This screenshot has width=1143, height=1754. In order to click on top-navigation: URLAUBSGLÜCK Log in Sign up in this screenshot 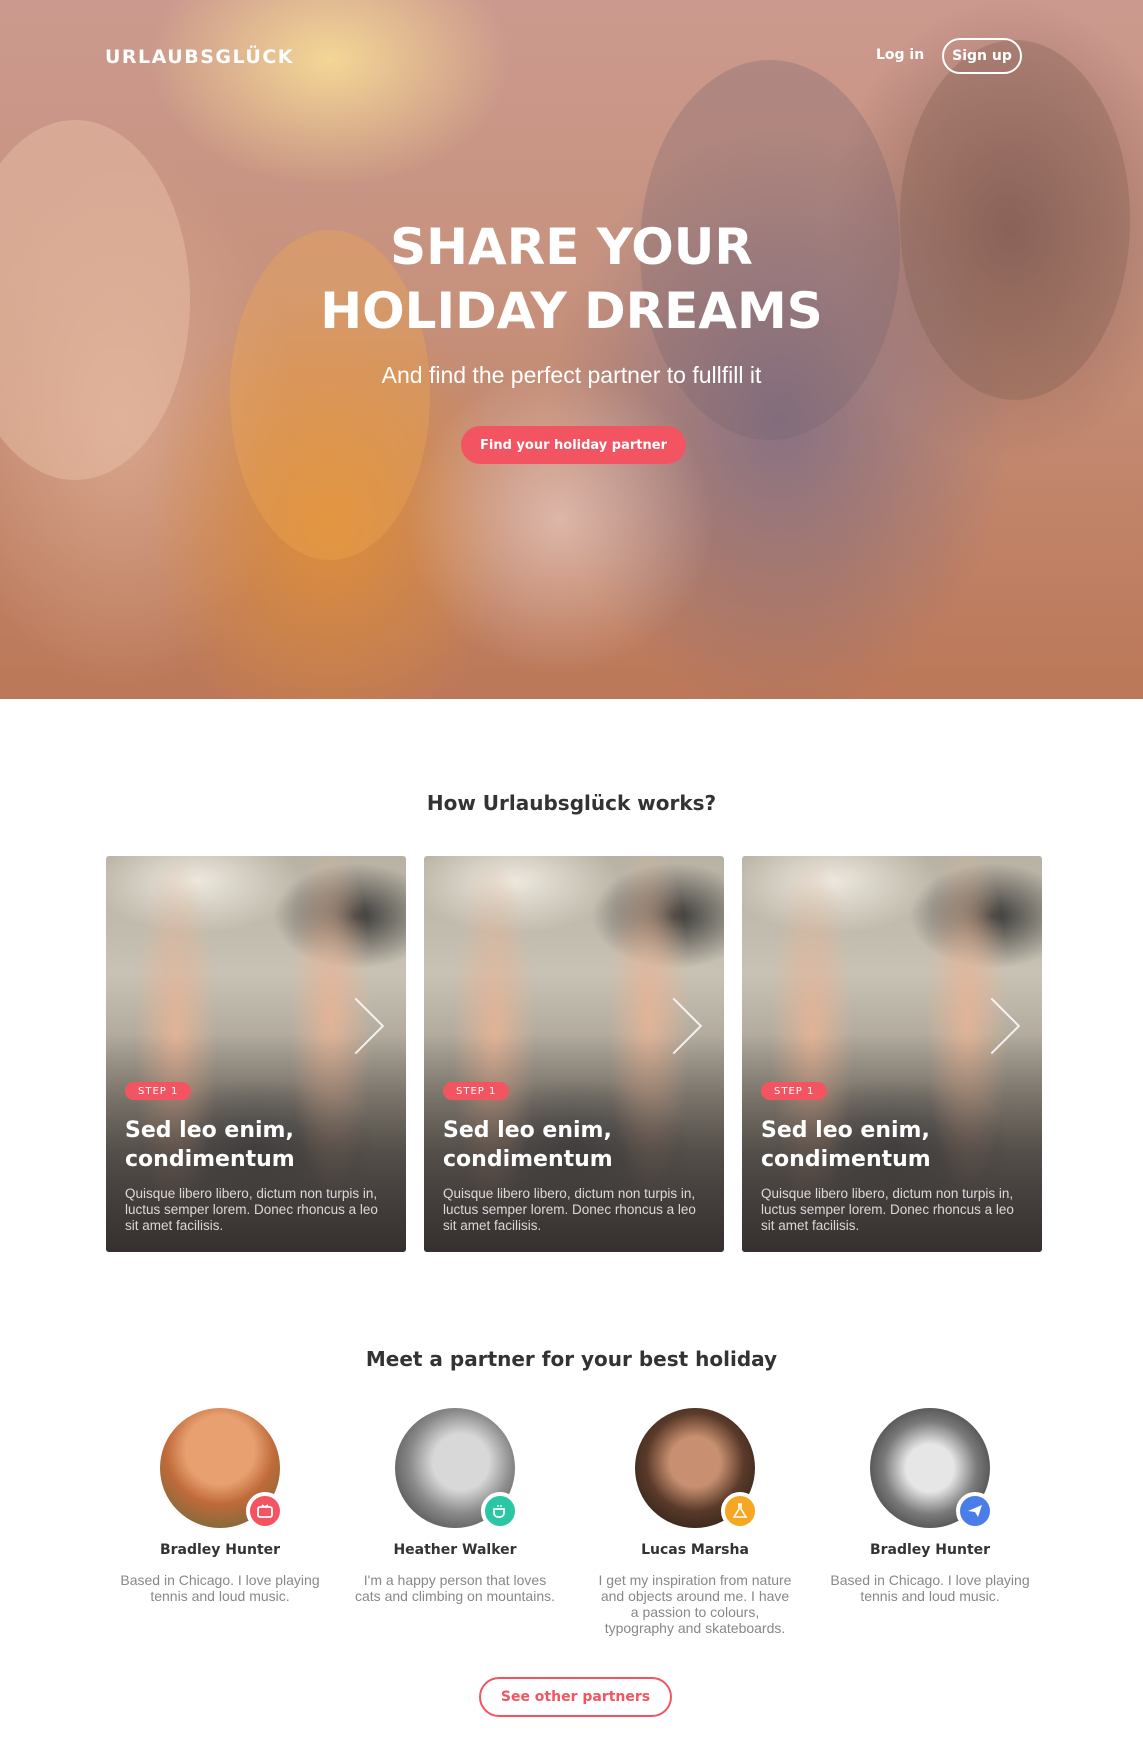, I will do `click(571, 56)`.